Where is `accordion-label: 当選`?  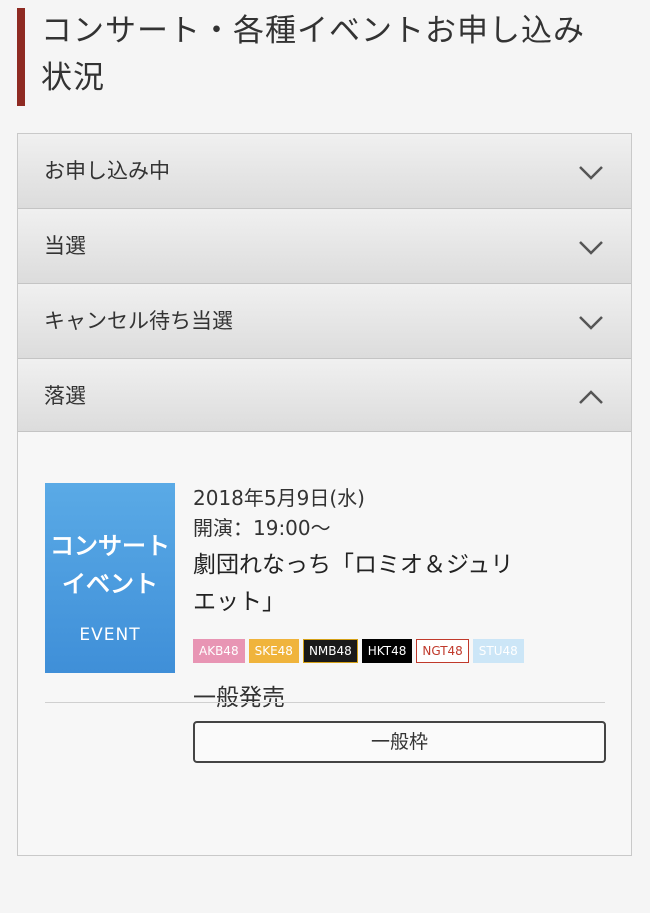 accordion-label: 当選 is located at coordinates (65, 246).